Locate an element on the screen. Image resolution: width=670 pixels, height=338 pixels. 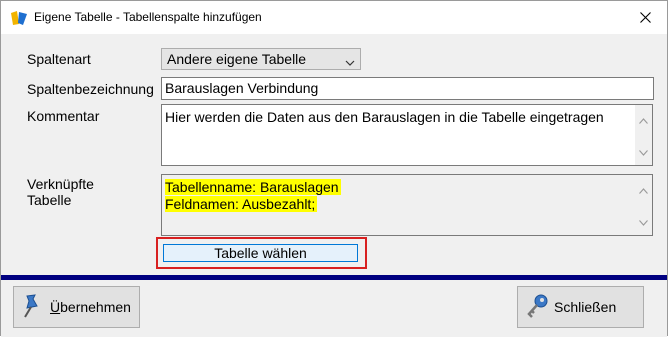
tabellenname-line: Tabellenname: Barauslagen is located at coordinates (253, 187).